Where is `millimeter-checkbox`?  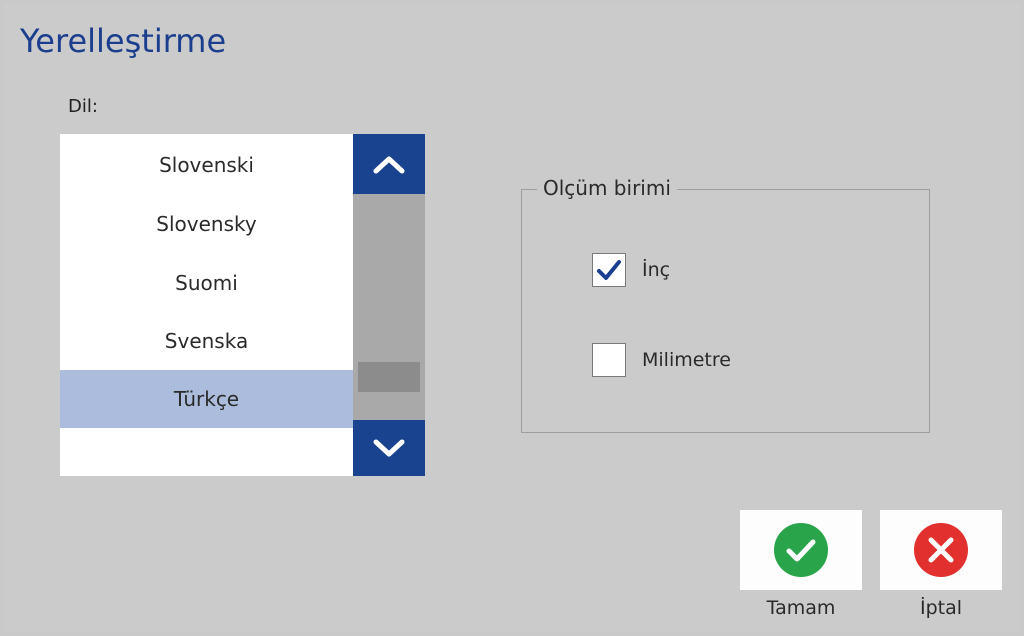
millimeter-checkbox is located at coordinates (609, 360).